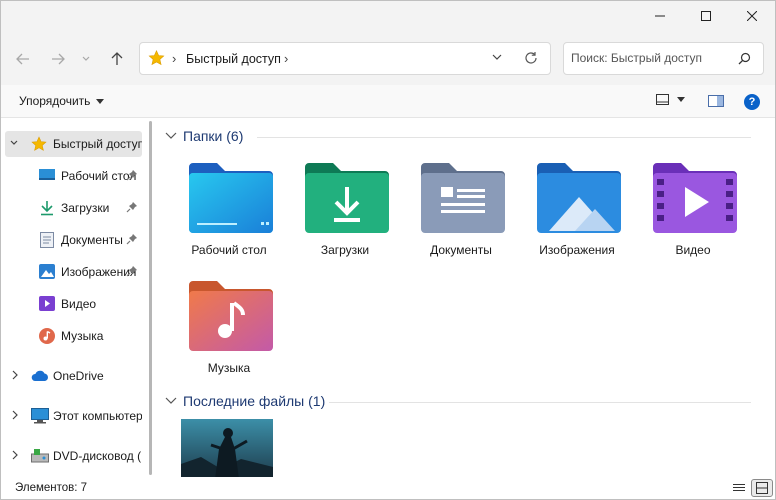  Describe the element at coordinates (744, 58) in the screenshot. I see `search-icon` at that location.